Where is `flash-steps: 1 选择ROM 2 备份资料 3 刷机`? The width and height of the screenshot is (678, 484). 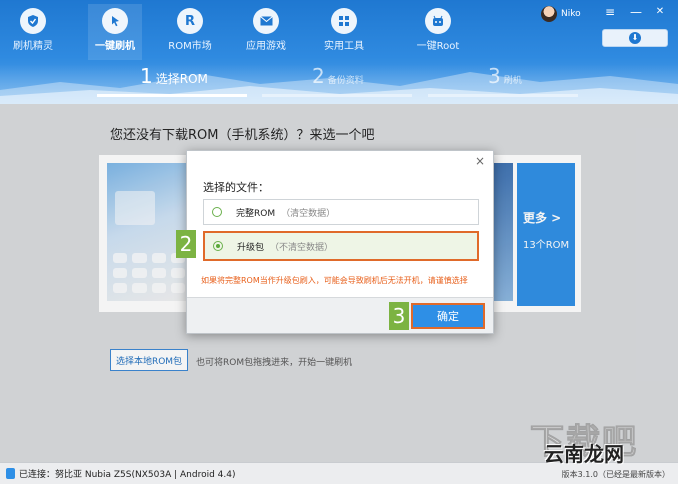
flash-steps: 1 选择ROM 2 备份资料 3 刷机 is located at coordinates (339, 84).